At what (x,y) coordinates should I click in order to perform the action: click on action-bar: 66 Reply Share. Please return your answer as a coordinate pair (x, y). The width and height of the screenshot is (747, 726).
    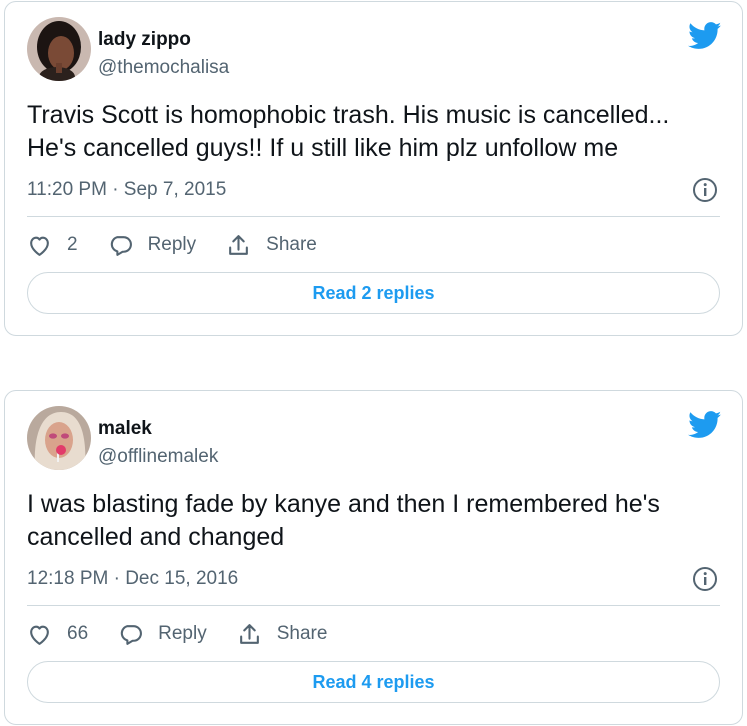
    Looking at the image, I should click on (192, 634).